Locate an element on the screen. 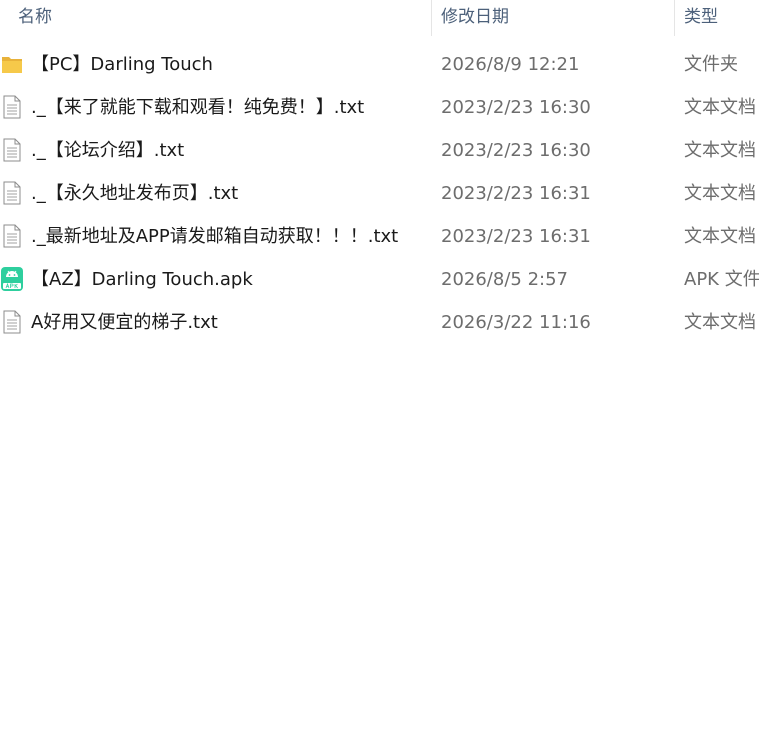 Image resolution: width=759 pixels, height=747 pixels. file-date-modified: 2026/3/22 11:16 is located at coordinates (516, 322).